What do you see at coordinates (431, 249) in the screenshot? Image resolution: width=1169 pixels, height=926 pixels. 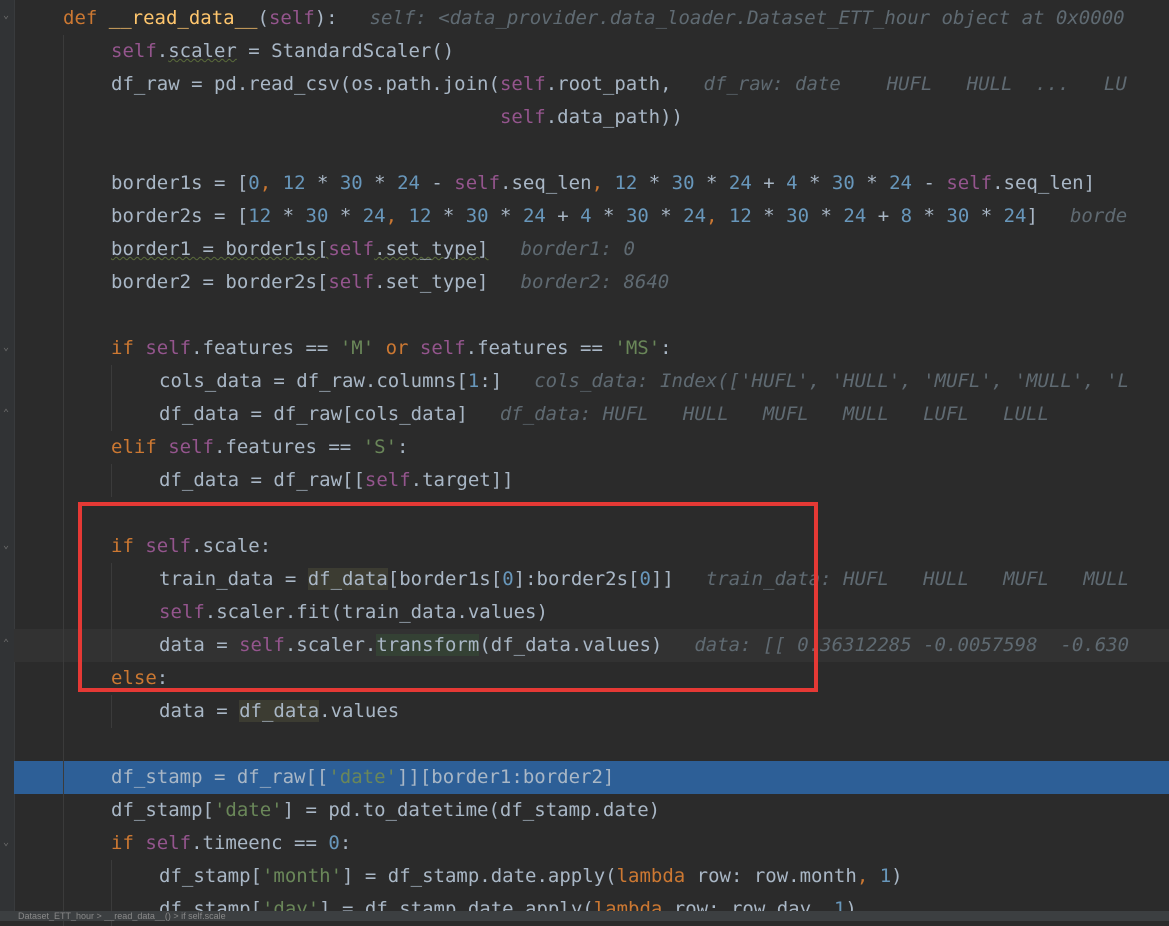 I see `code-token: .set_type]` at bounding box center [431, 249].